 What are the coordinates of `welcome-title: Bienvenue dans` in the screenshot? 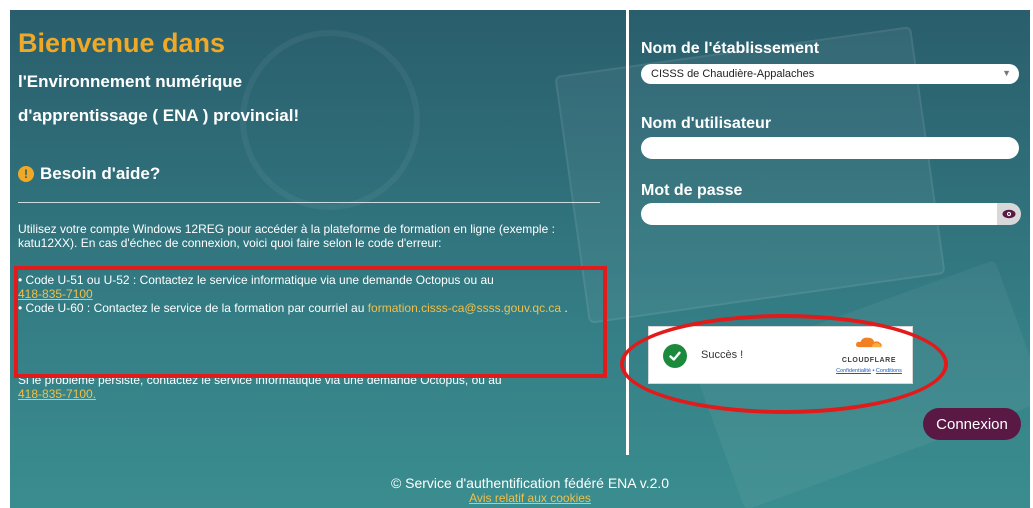 It's located at (122, 43).